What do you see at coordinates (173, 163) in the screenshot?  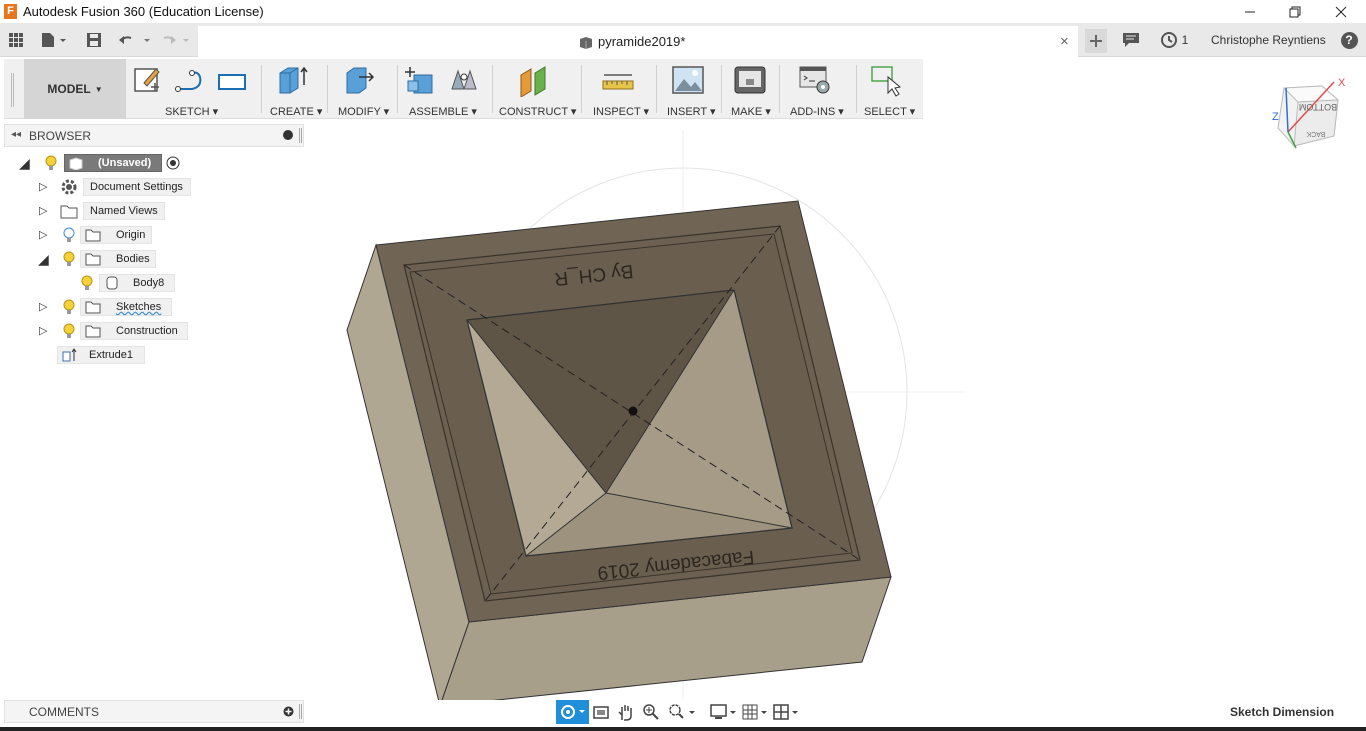 I see `activate-radio-icon` at bounding box center [173, 163].